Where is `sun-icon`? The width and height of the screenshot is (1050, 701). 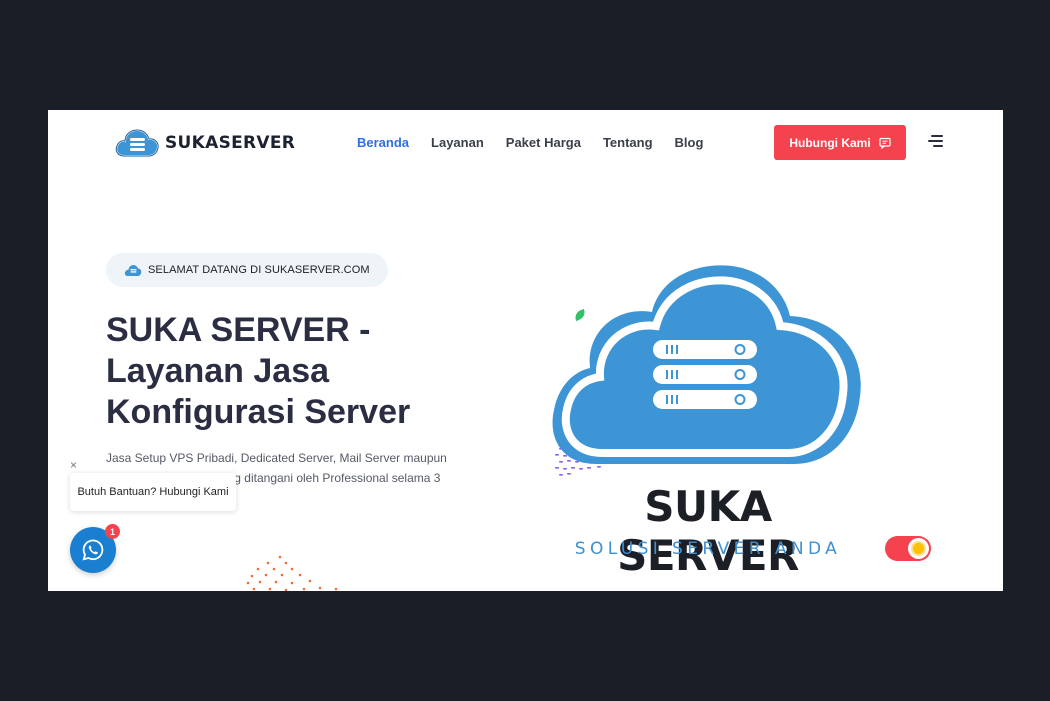
sun-icon is located at coordinates (918, 548).